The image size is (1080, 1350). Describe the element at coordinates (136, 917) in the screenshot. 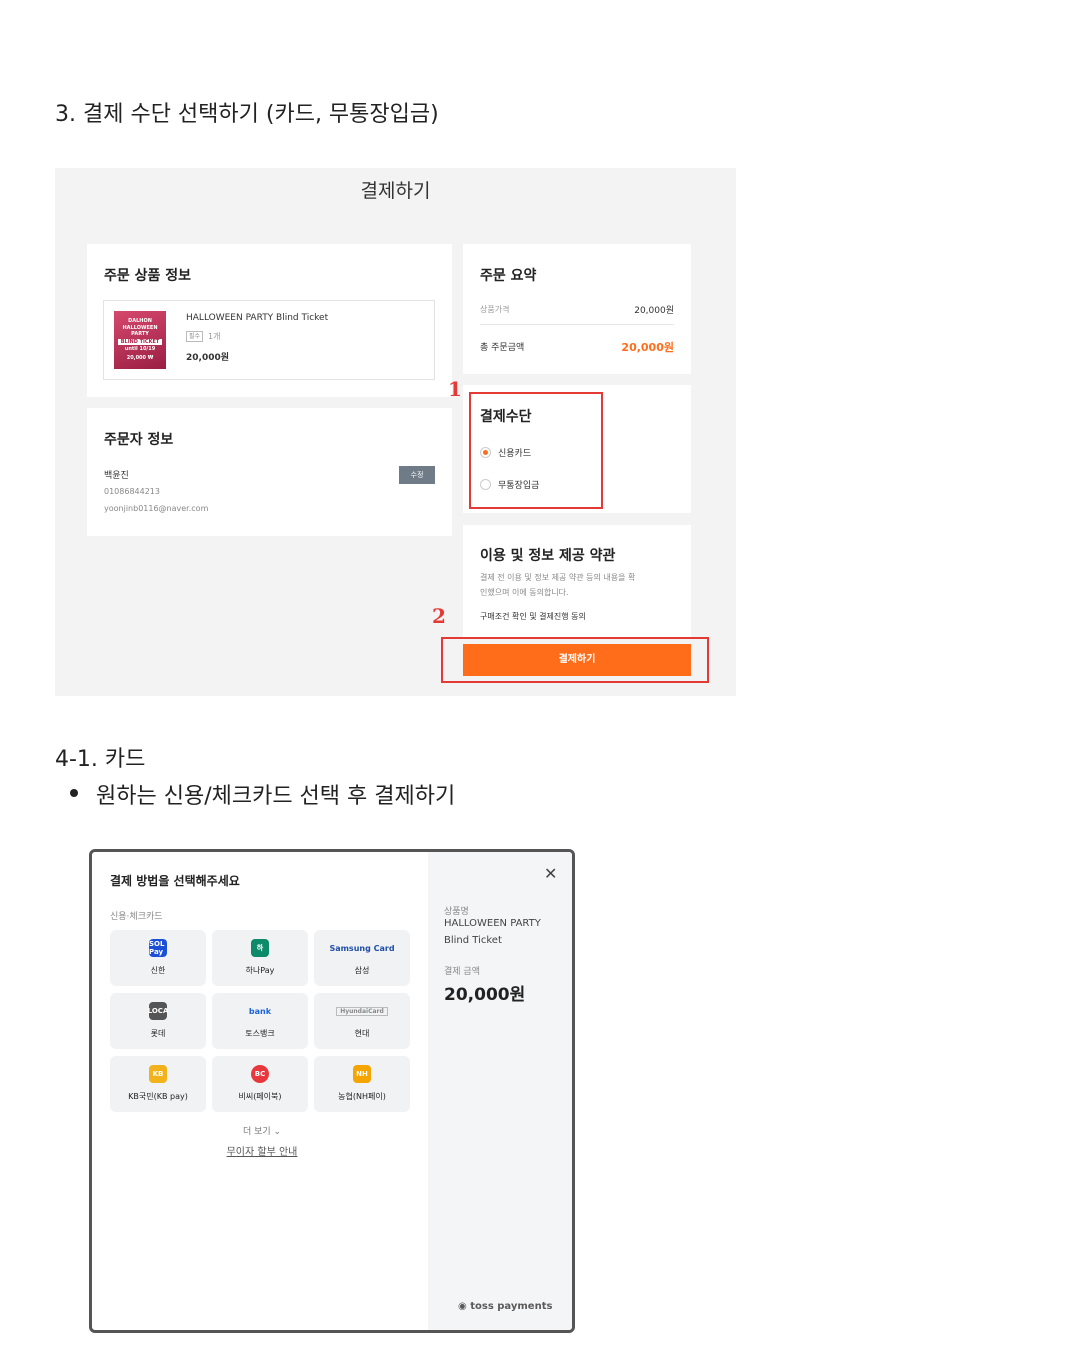

I see `card-section-label: 신용·체크카드` at that location.